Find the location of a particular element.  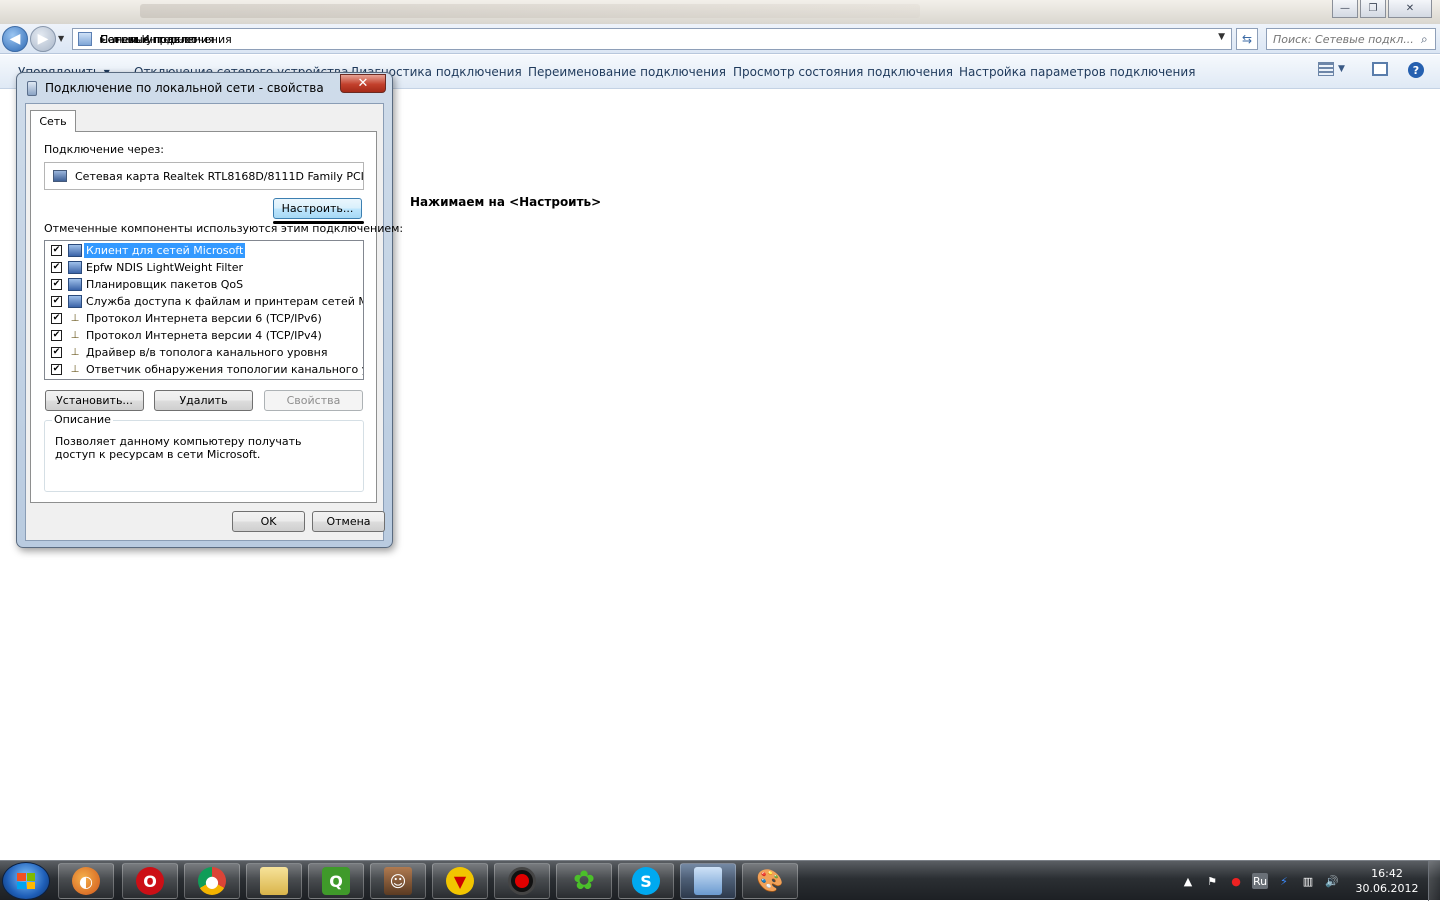

taskbar-opera: O is located at coordinates (150, 881).